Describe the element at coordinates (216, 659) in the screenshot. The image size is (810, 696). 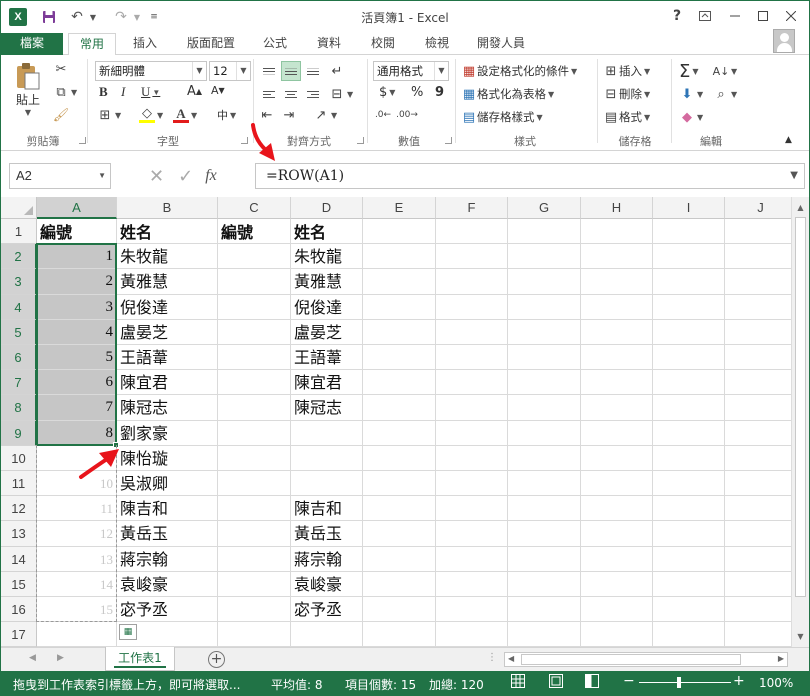
I see `add-sheet-button: +` at that location.